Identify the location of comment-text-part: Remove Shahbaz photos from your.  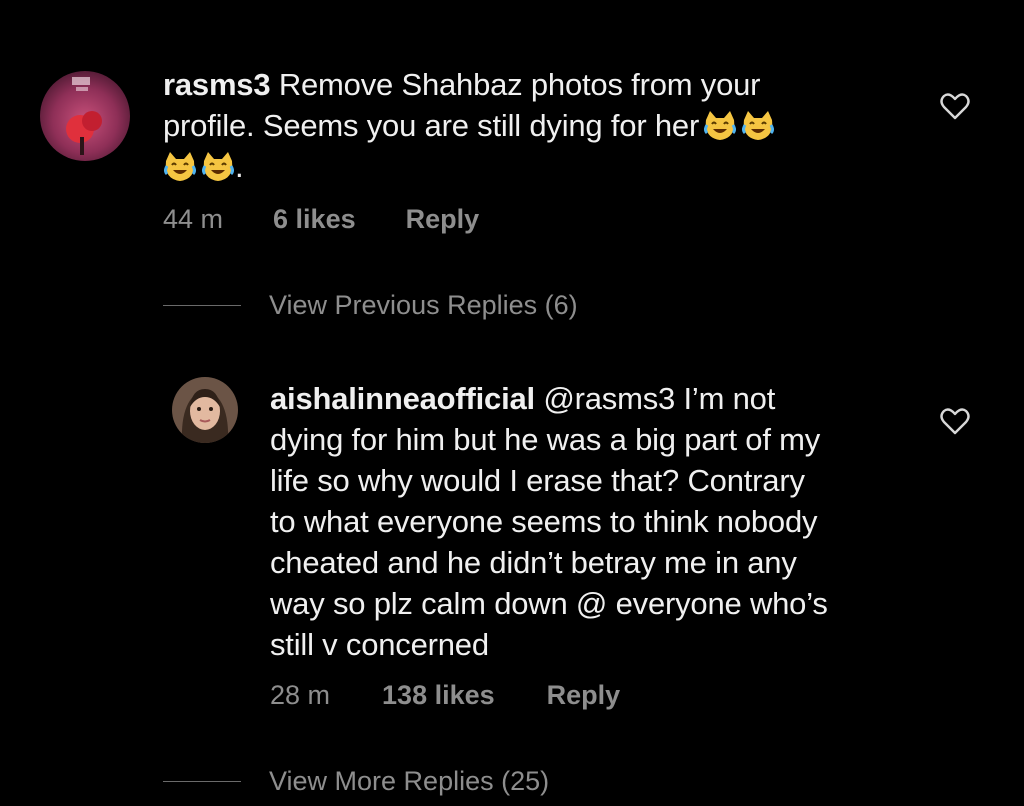
(519, 84).